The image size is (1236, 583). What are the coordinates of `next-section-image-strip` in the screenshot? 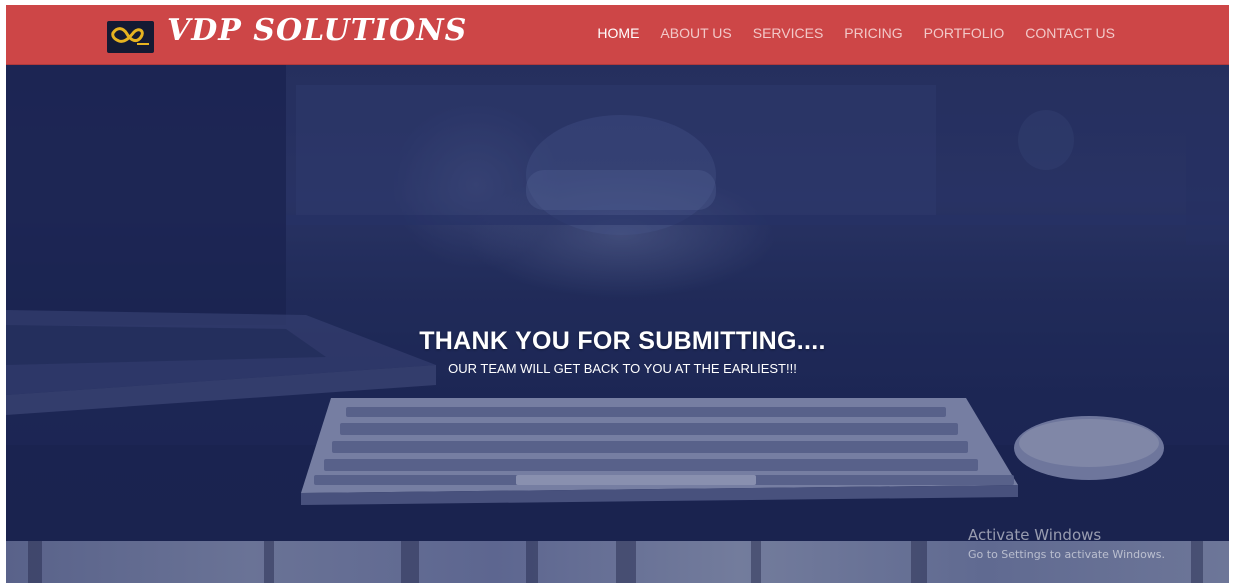 It's located at (617, 562).